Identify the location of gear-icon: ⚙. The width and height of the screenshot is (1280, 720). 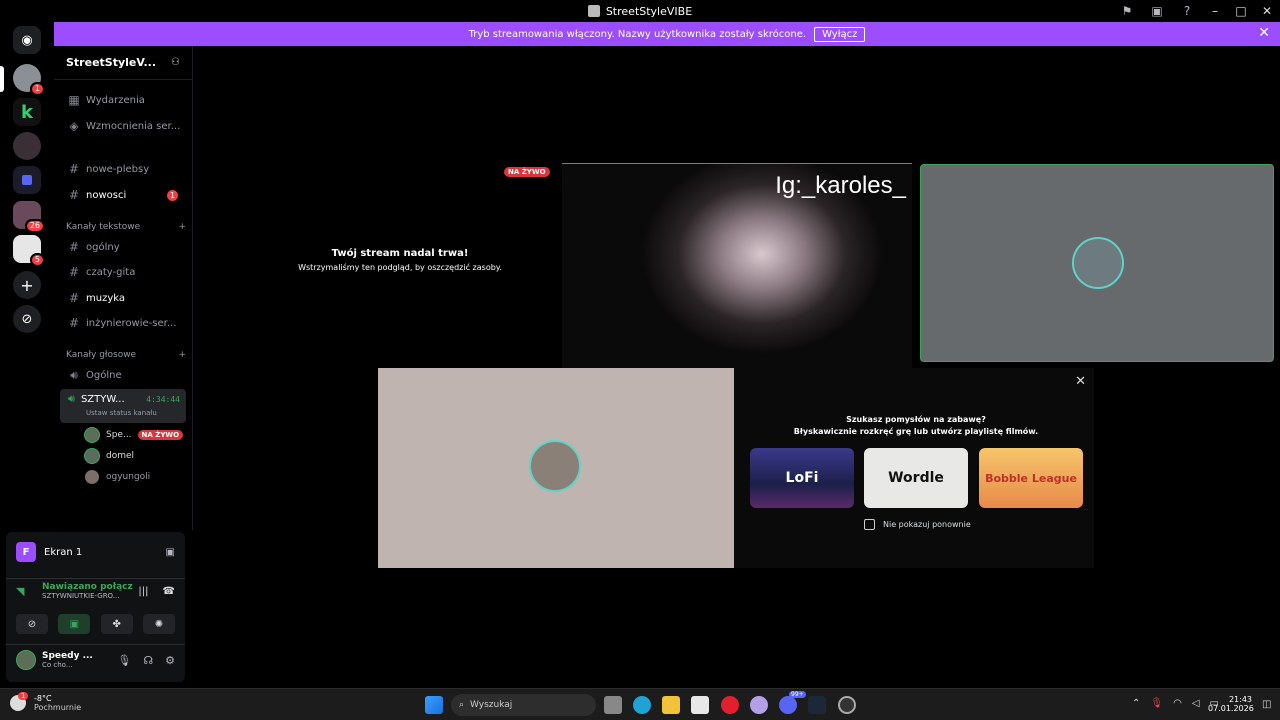
(170, 660).